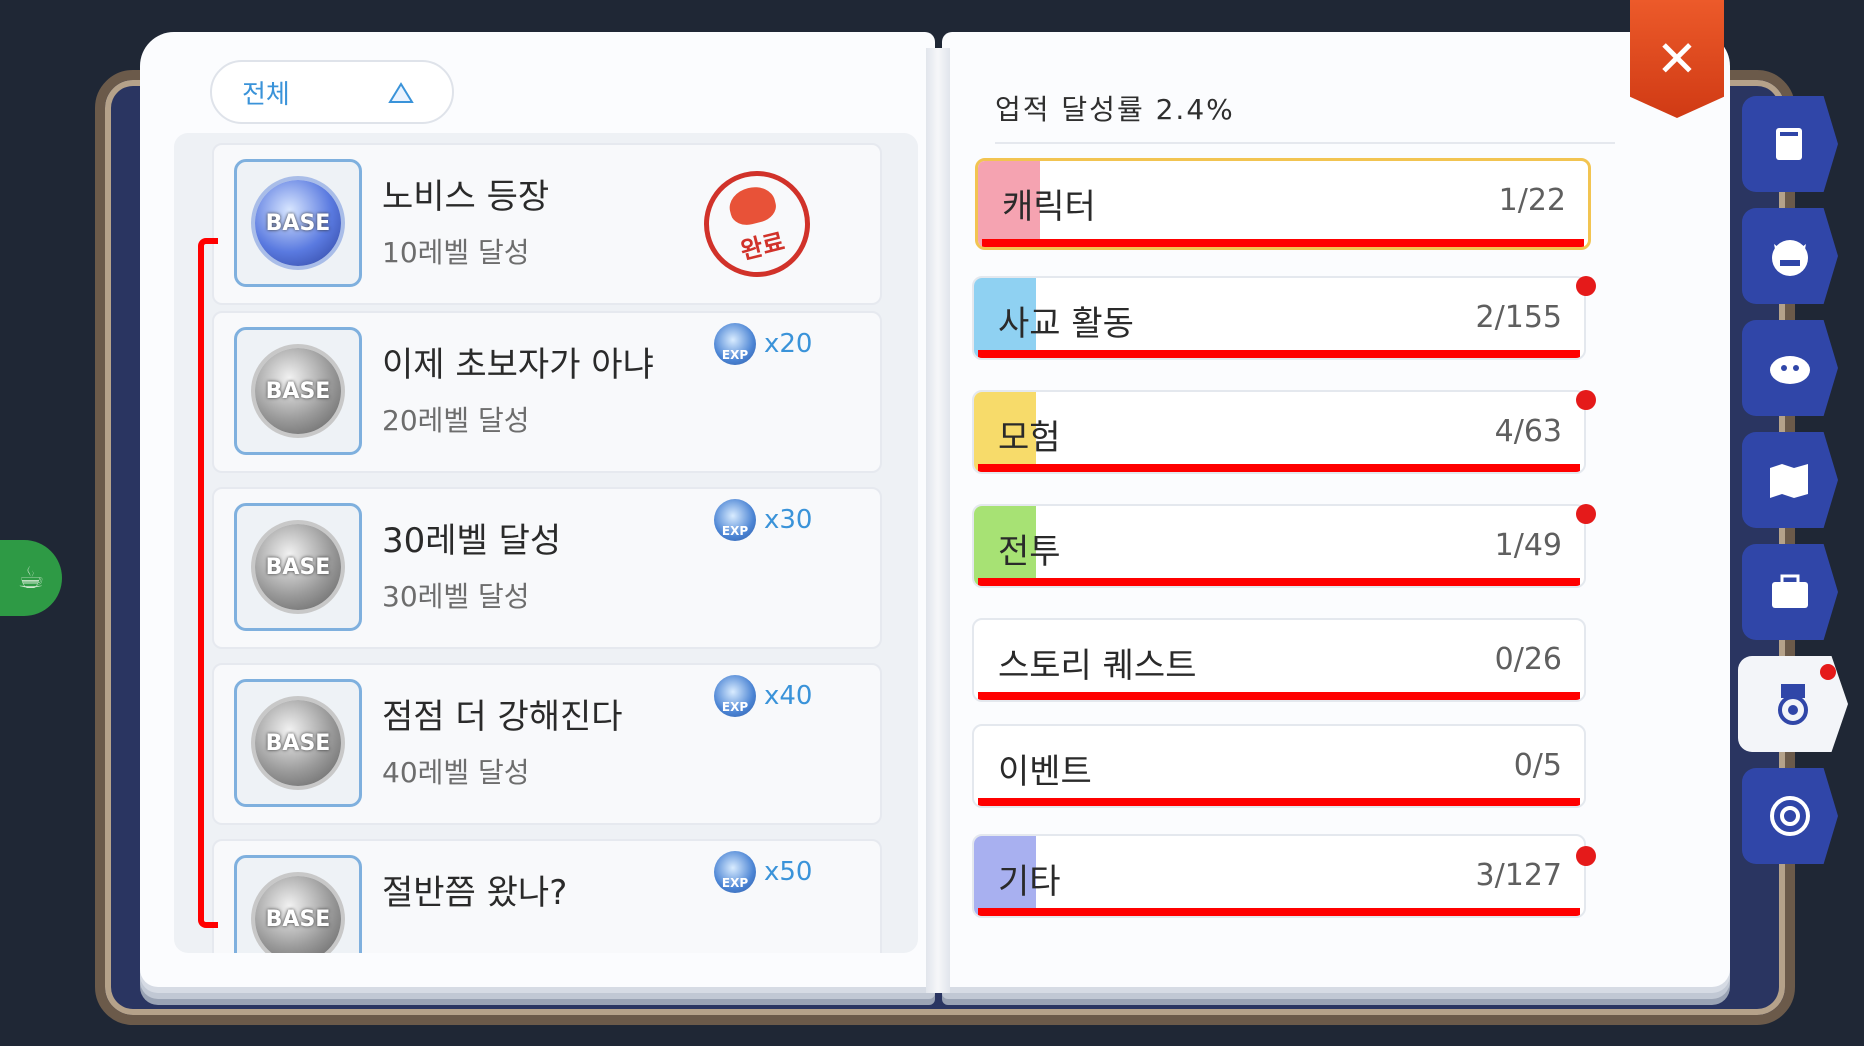 Image resolution: width=1864 pixels, height=1046 pixels. I want to click on achievement-item: BASE 점점 더 강해진다 40레벨 달성 EXP x40, so click(547, 744).